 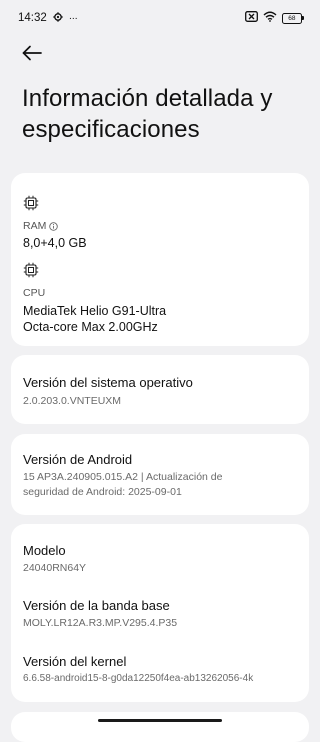 I want to click on page-title: Información detallada y especificaciones, so click(x=147, y=114).